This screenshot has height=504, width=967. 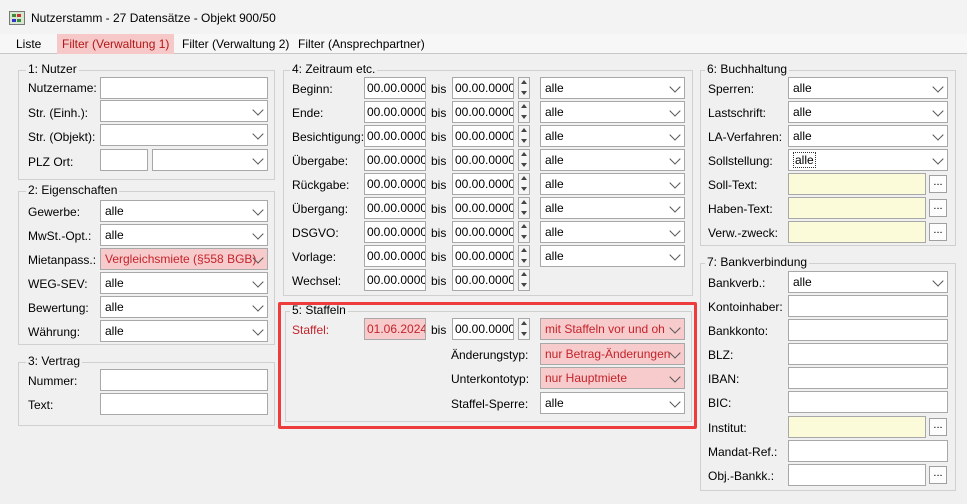 What do you see at coordinates (612, 208) in the screenshot?
I see `uebergang-option-select: alle` at bounding box center [612, 208].